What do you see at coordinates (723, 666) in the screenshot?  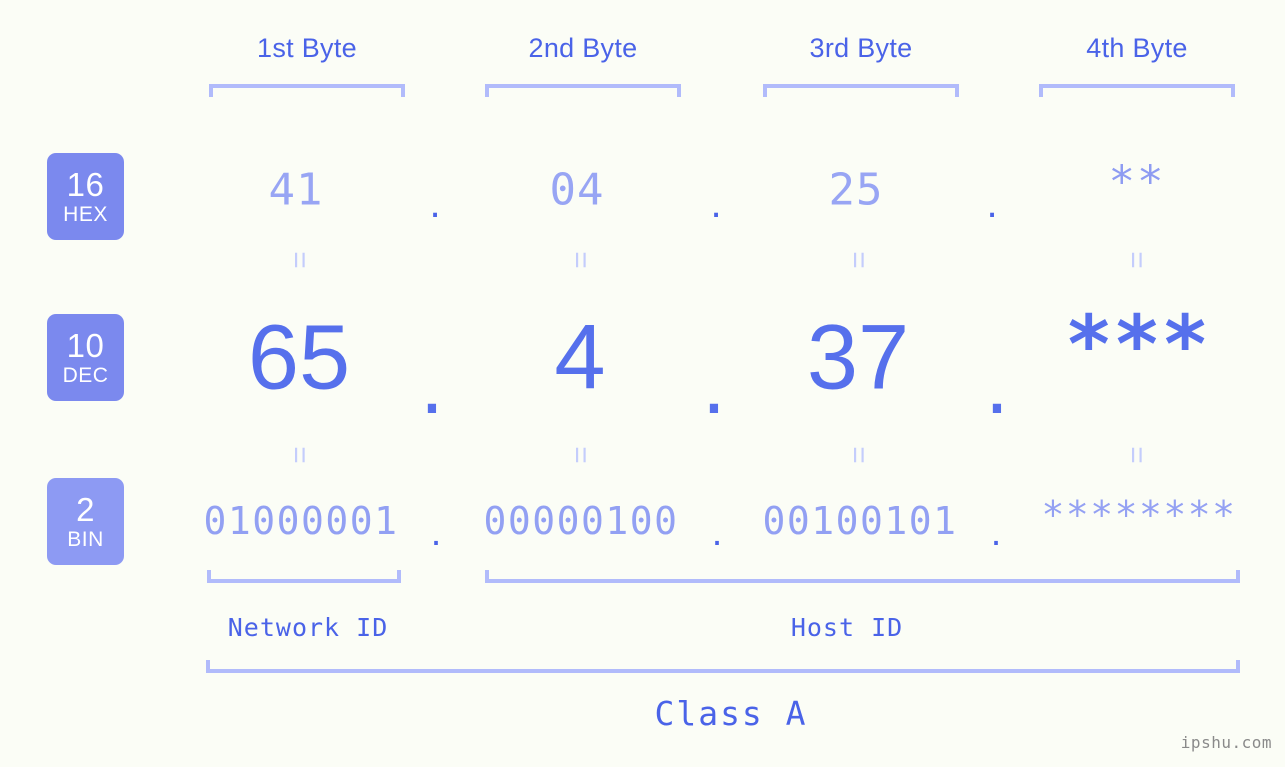 I see `class-bracket` at bounding box center [723, 666].